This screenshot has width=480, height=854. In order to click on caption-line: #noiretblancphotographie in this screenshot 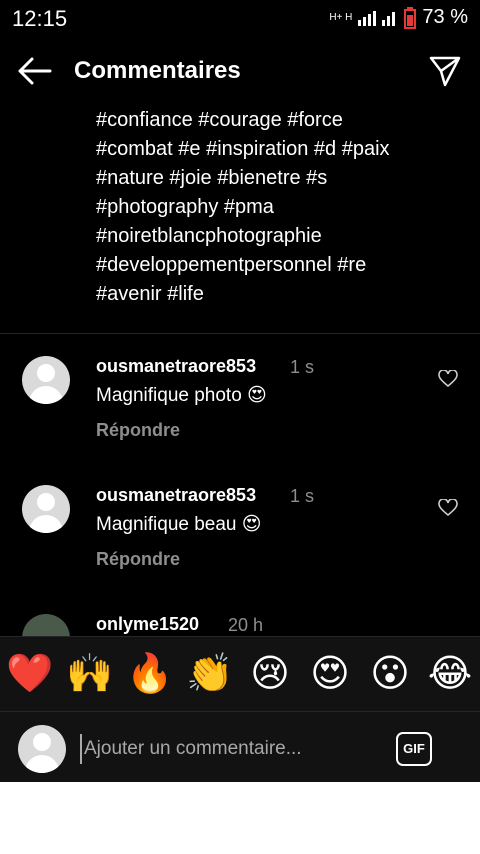, I will do `click(281, 236)`.